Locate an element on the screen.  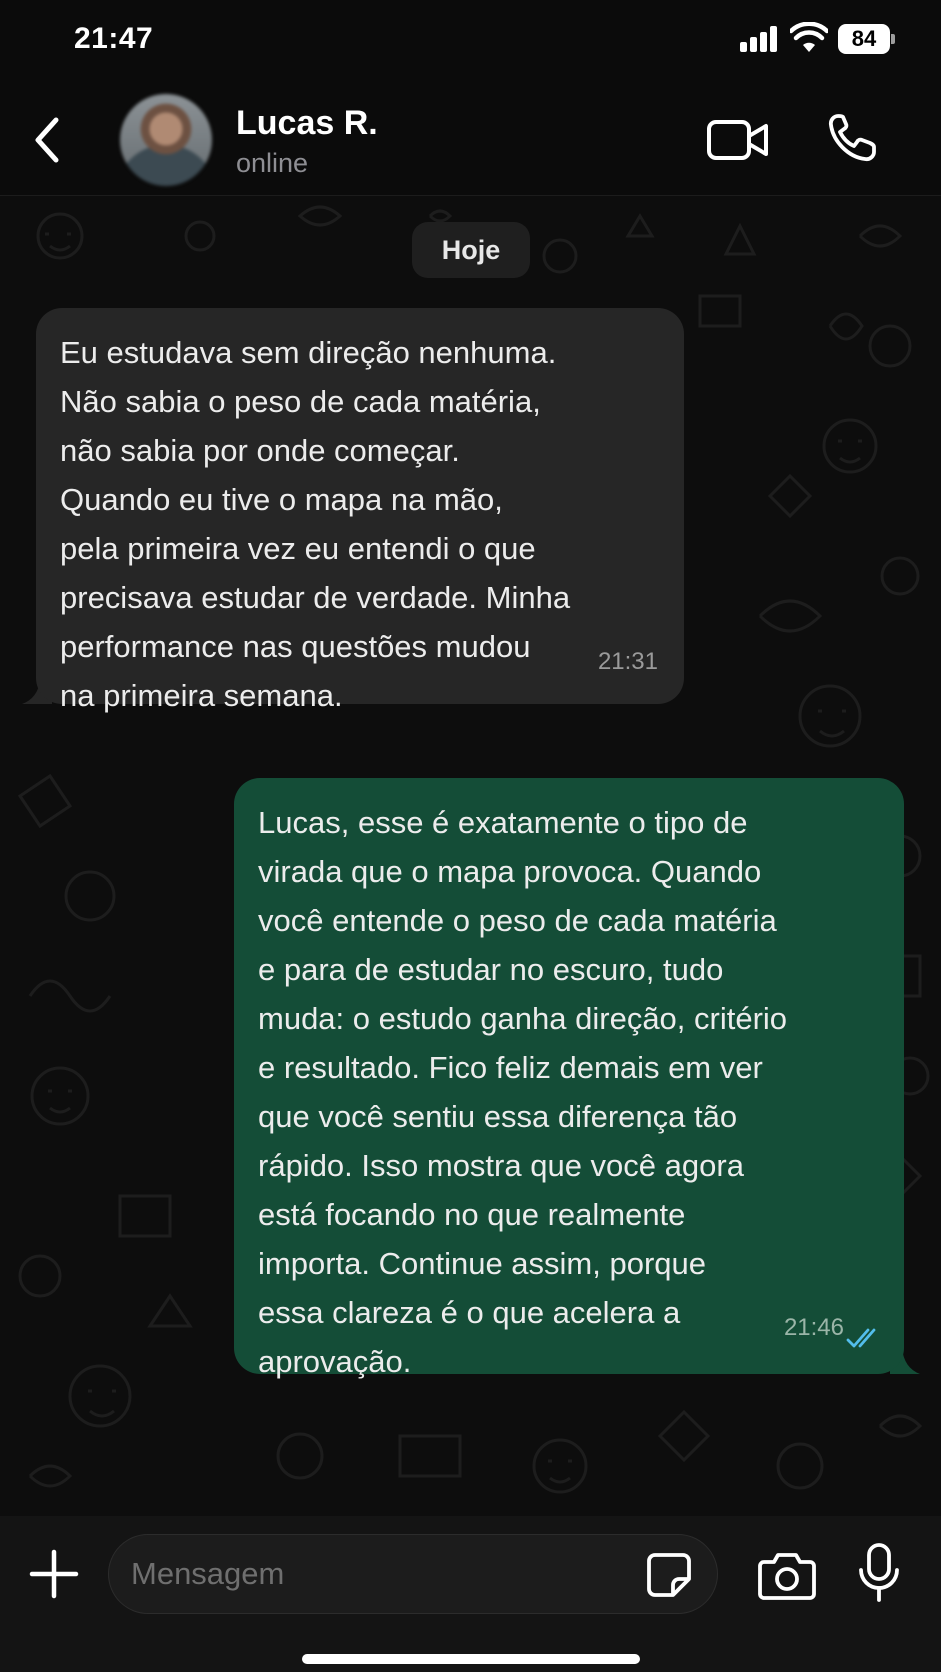
home-indicator is located at coordinates (471, 1659).